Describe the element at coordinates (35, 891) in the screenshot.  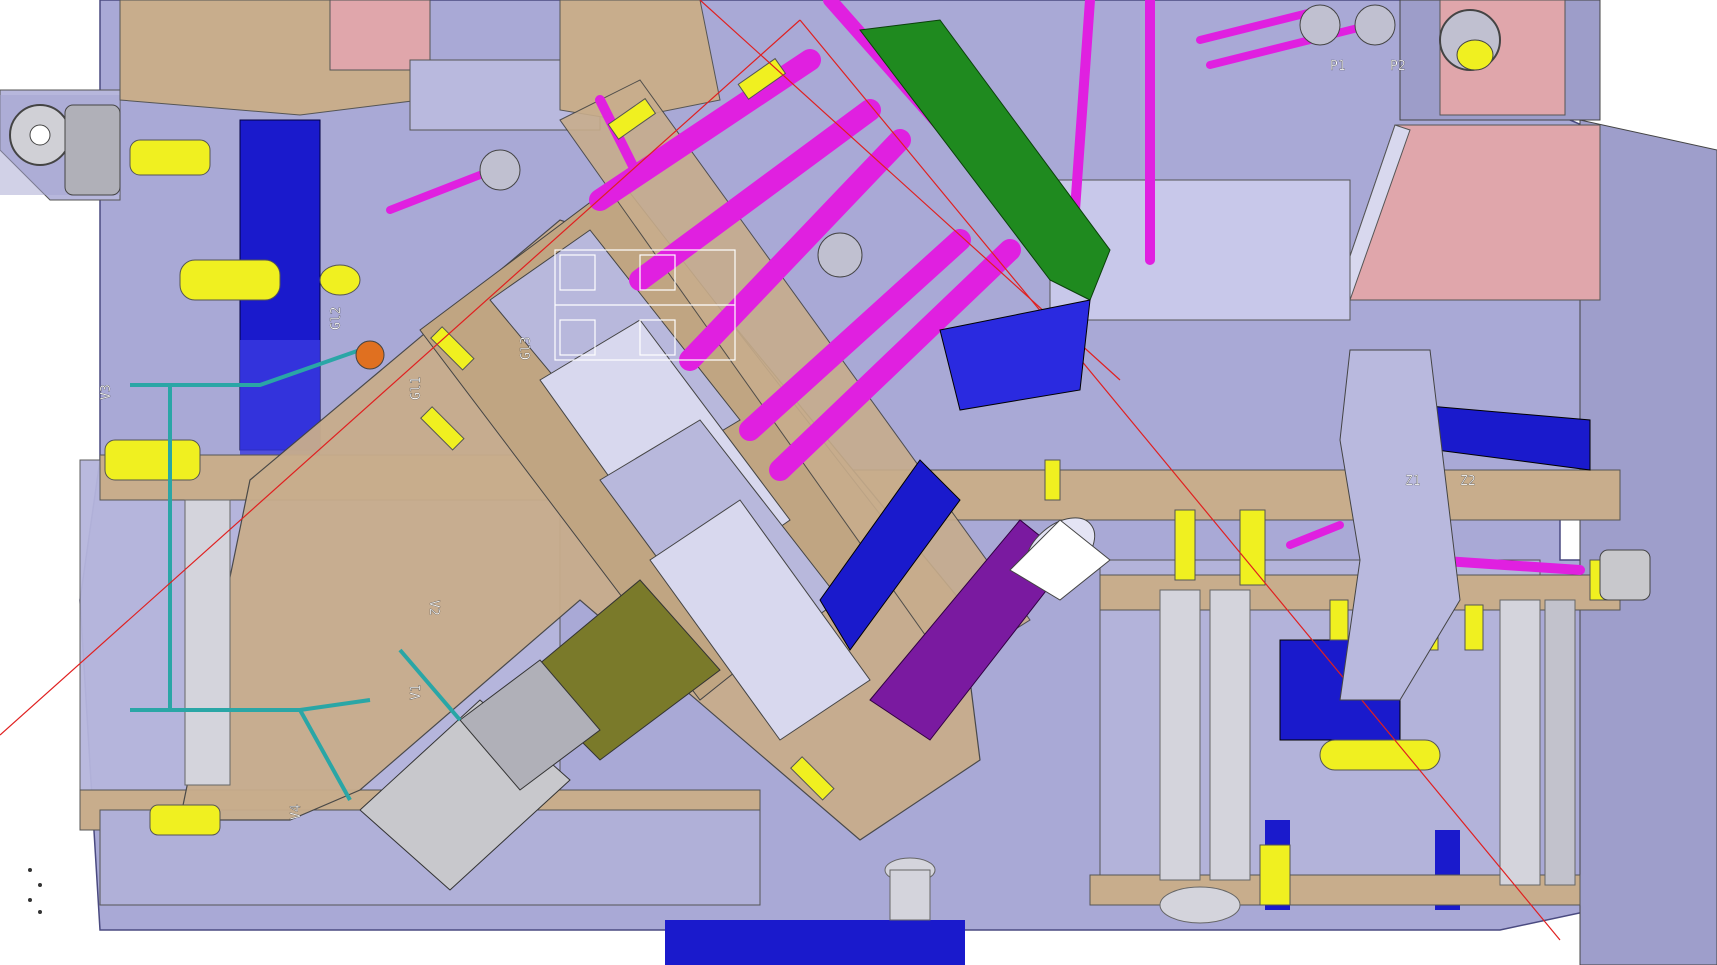
I see `corner-dots` at that location.